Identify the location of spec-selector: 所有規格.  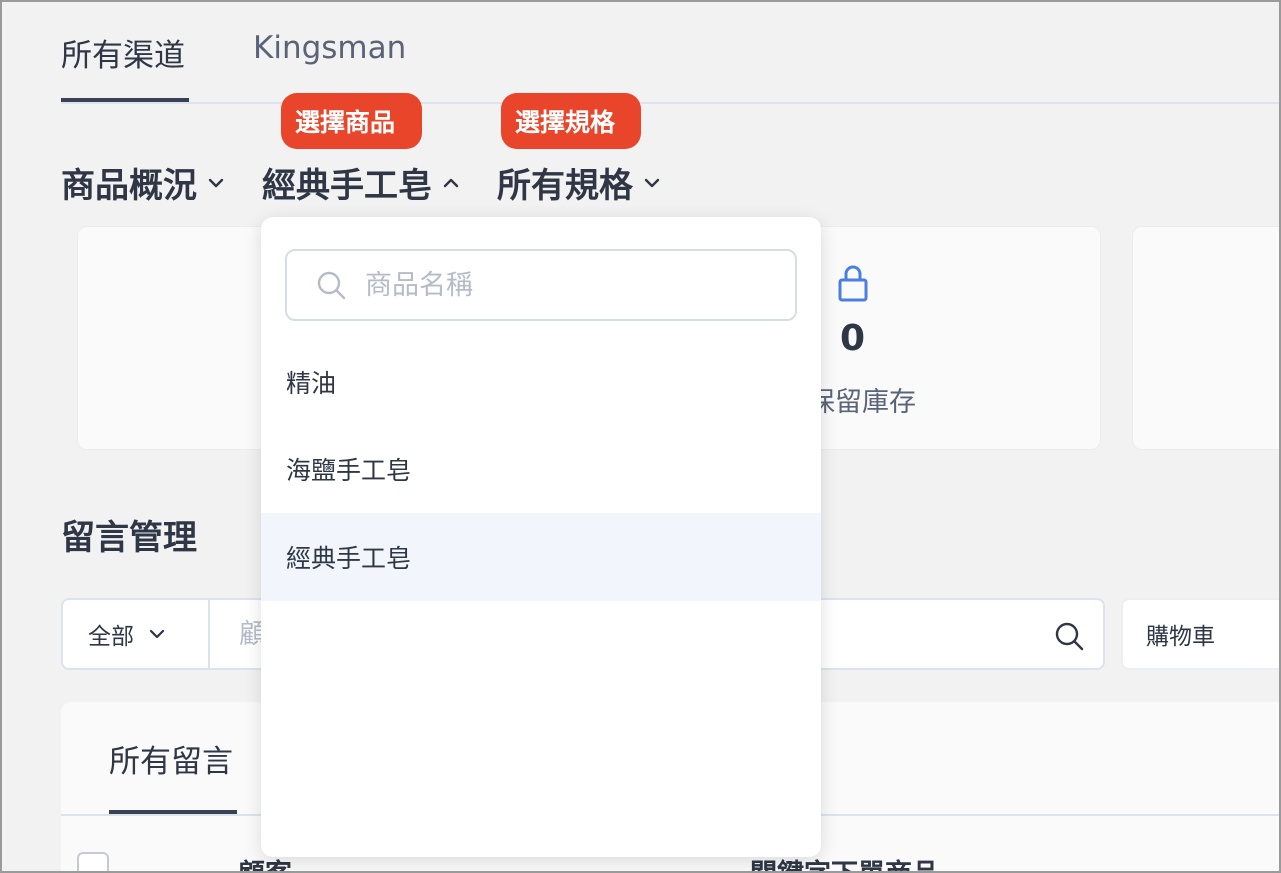
(579, 182).